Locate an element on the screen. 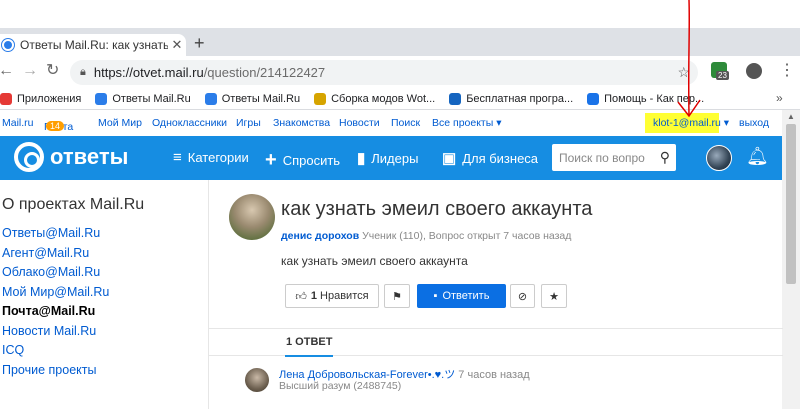 This screenshot has width=800, height=409. block-icon: ⊘ is located at coordinates (522, 296).